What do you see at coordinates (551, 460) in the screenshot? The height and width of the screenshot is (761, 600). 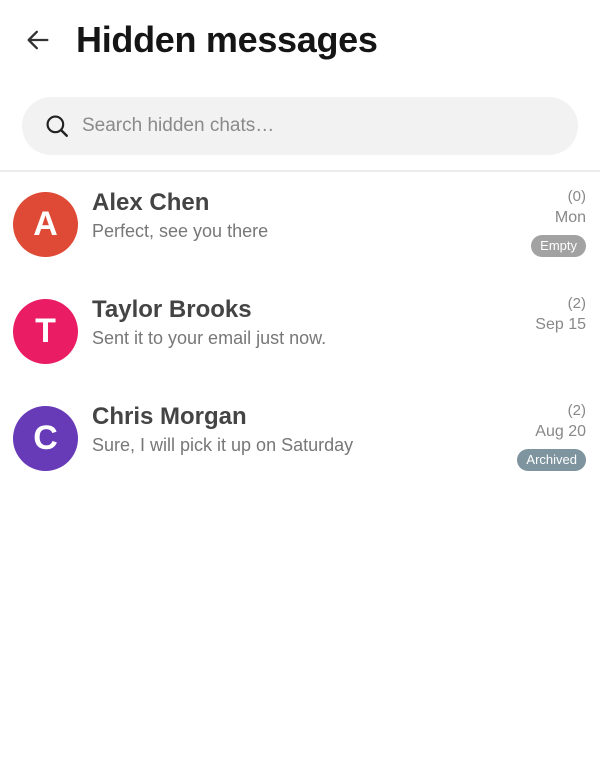 I see `status-badge: Archived` at bounding box center [551, 460].